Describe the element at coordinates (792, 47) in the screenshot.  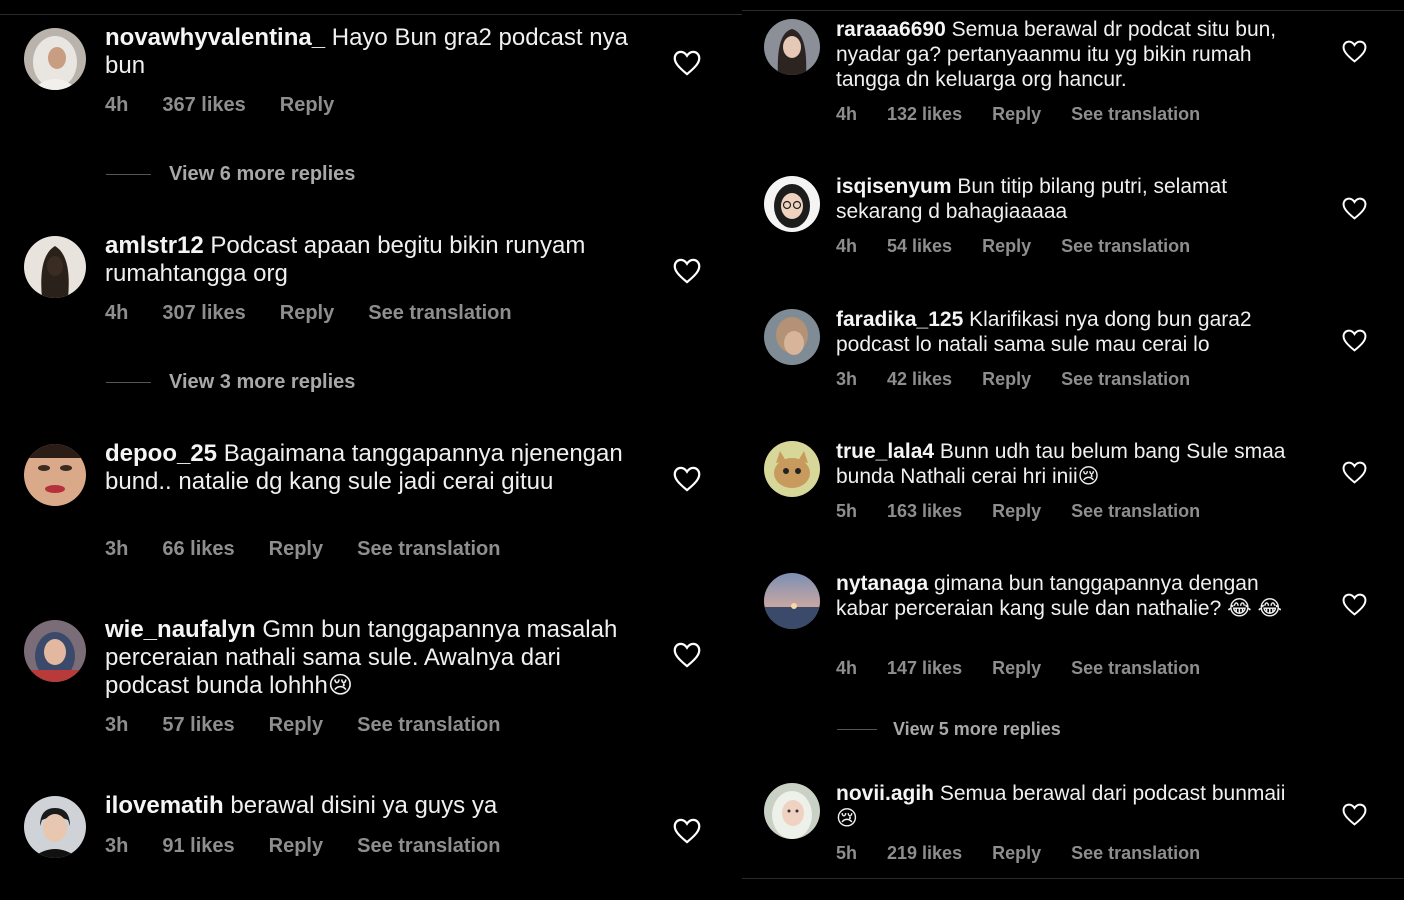
I see `long-hair-avatar` at that location.